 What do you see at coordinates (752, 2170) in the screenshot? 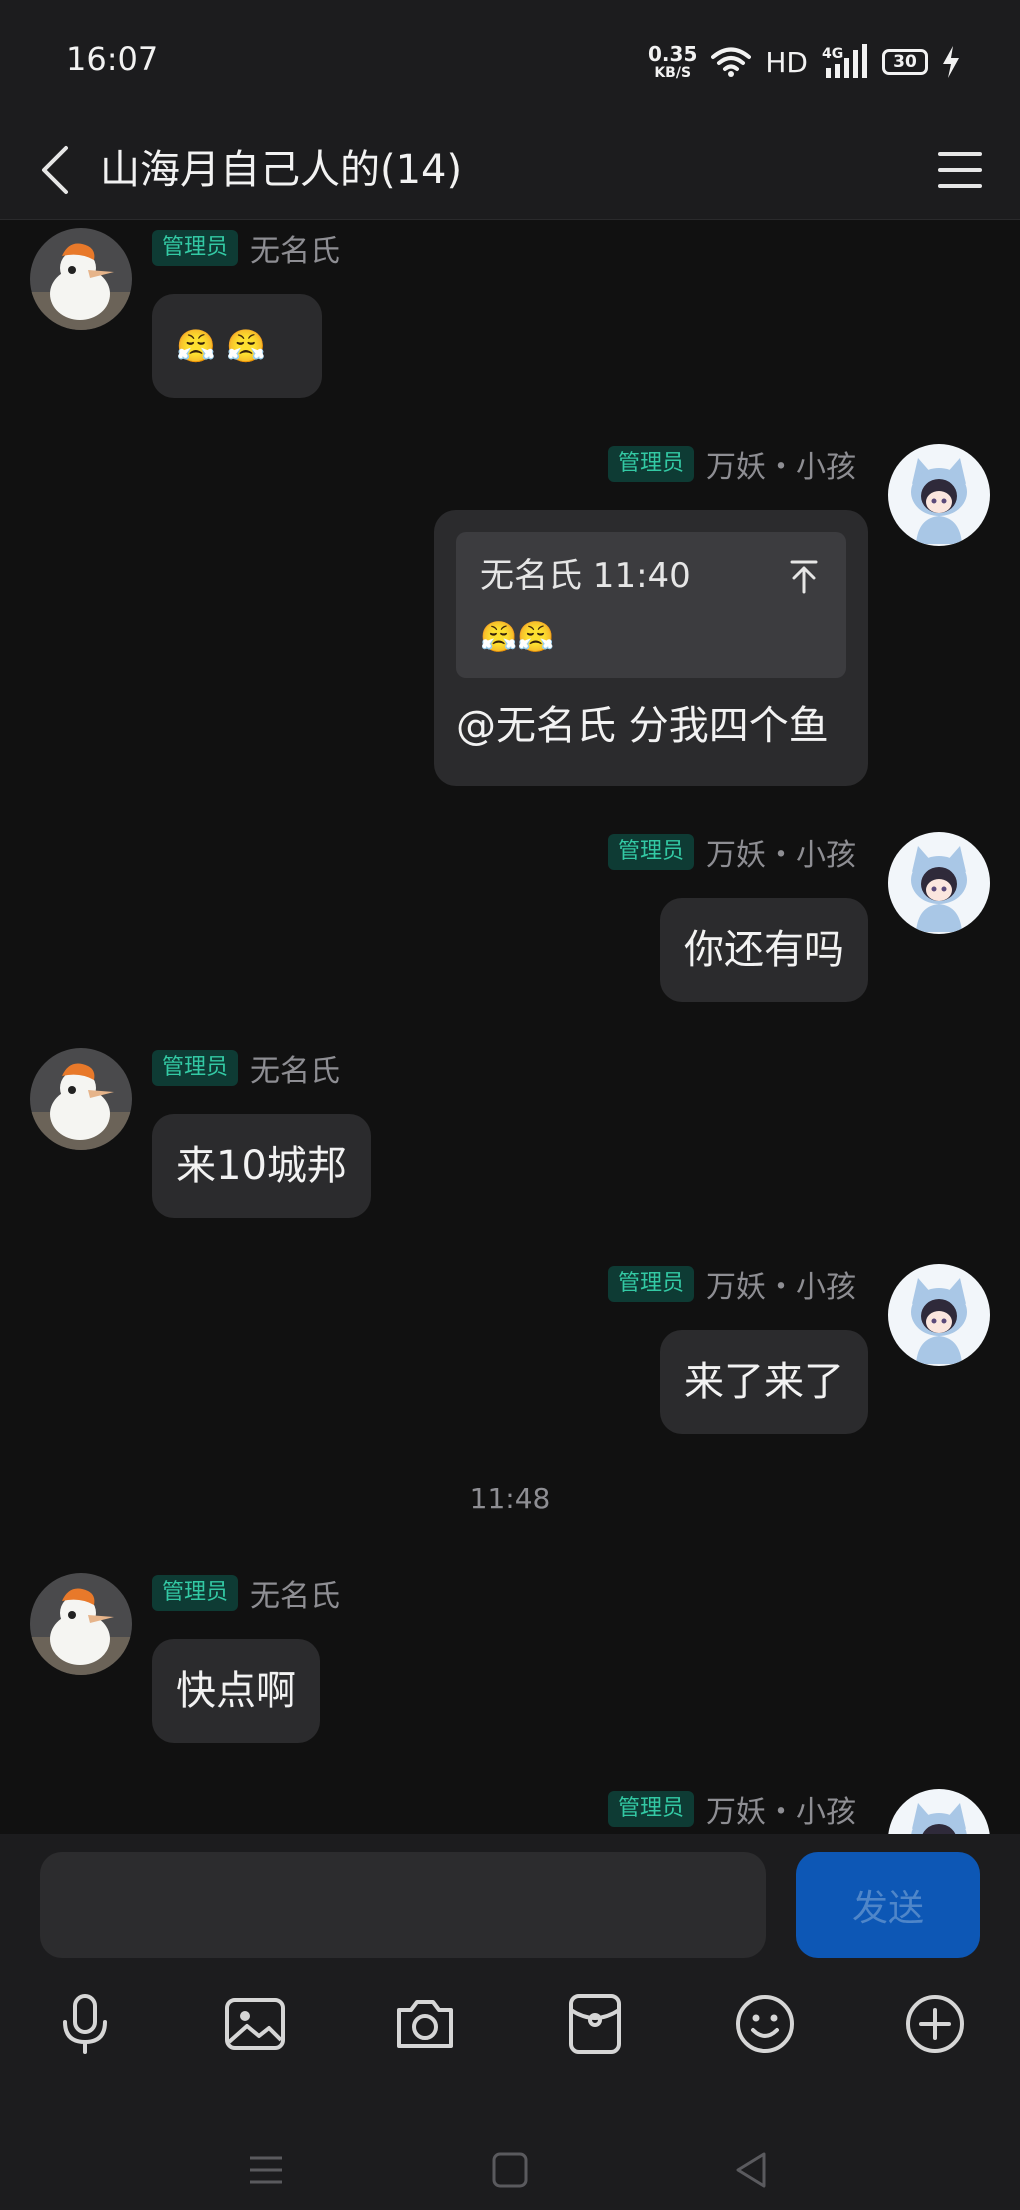
I see `back-nav-icon` at bounding box center [752, 2170].